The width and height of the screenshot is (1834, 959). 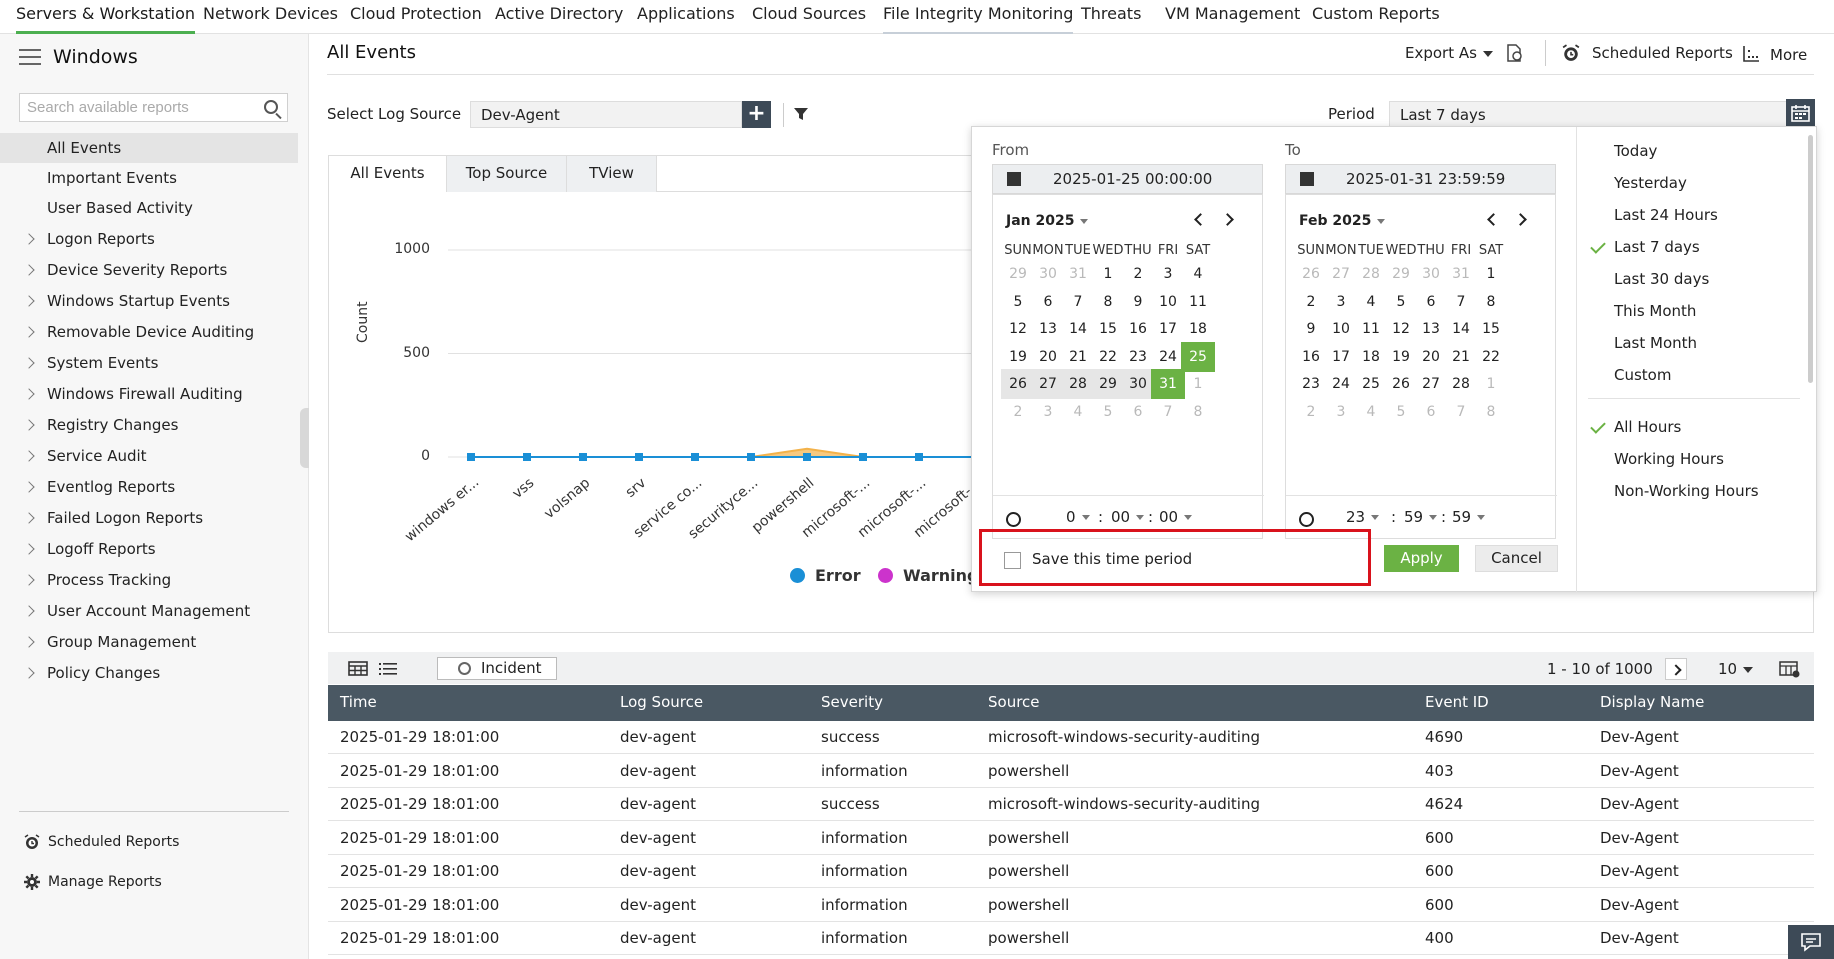 I want to click on to-minute-select: 59, so click(x=1421, y=517).